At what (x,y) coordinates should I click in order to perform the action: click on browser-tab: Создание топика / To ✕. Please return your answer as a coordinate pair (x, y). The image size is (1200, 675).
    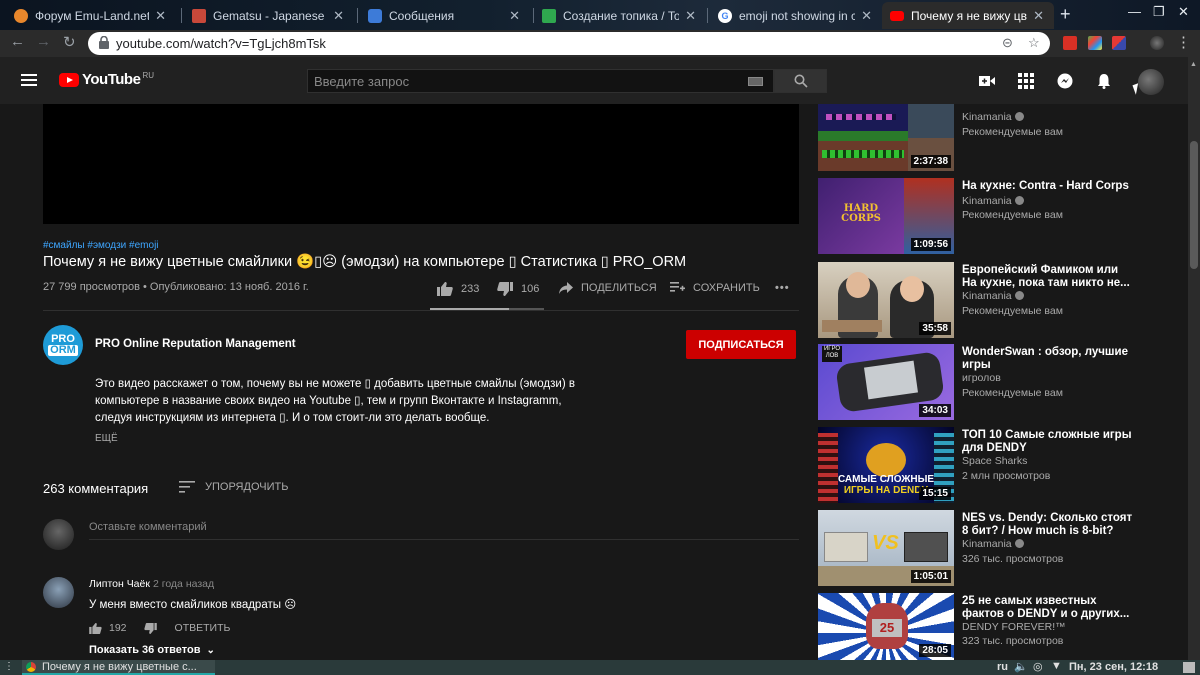
    Looking at the image, I should click on (620, 15).